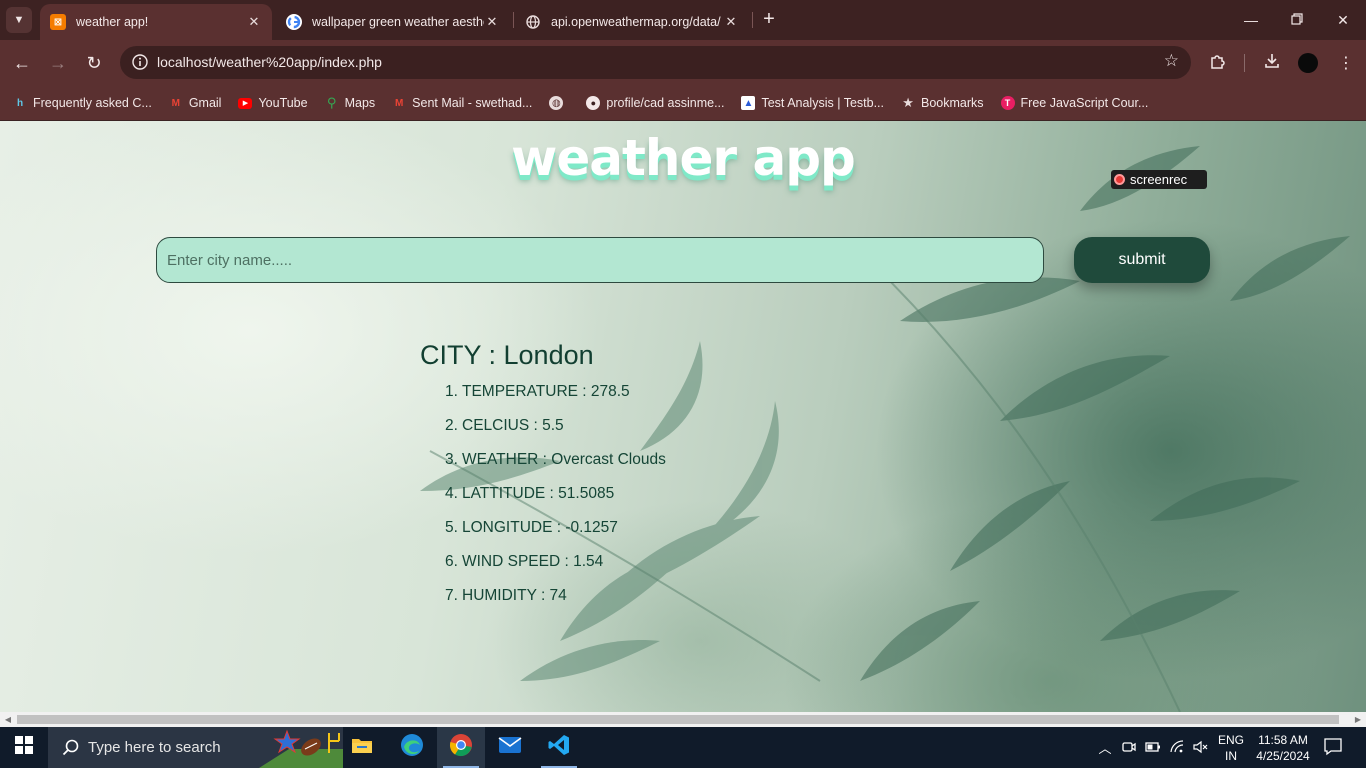 This screenshot has width=1366, height=768. I want to click on restore-button, so click(1297, 20).